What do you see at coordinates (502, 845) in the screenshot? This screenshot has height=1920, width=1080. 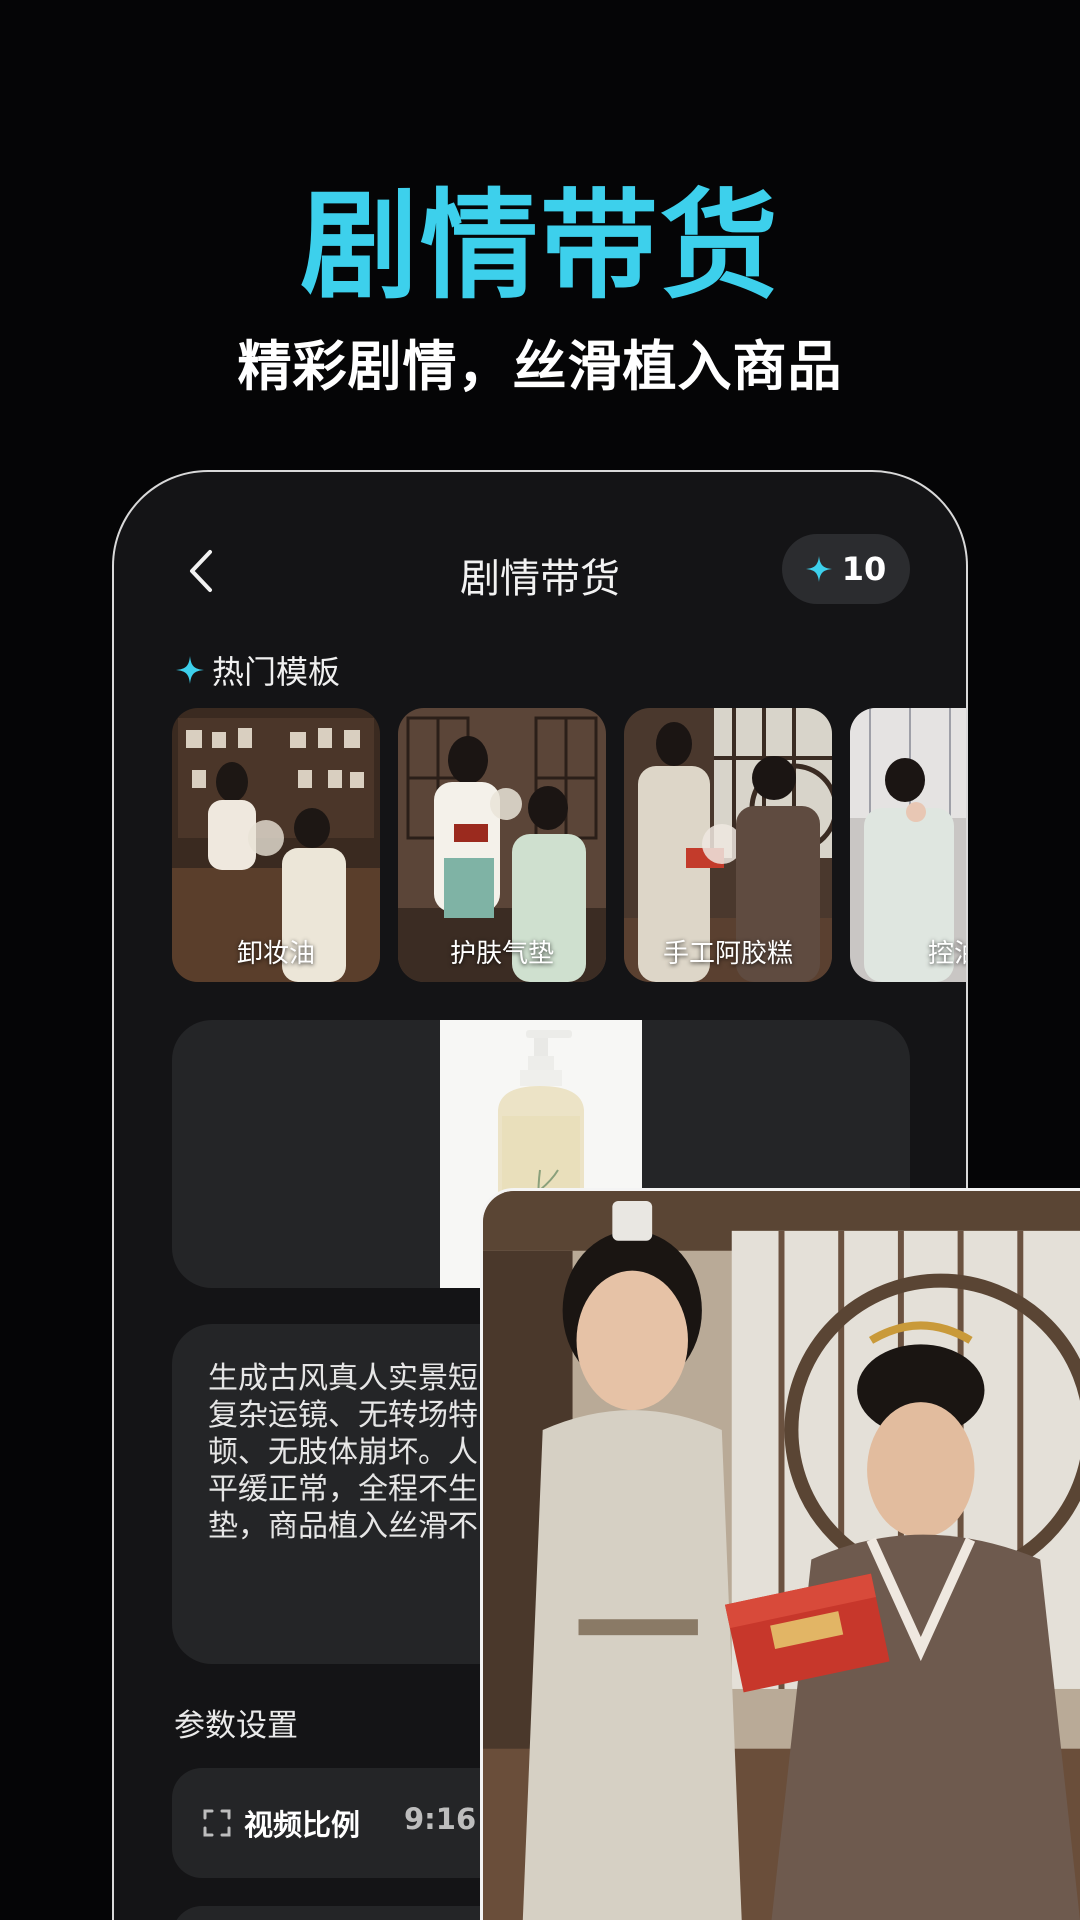 I see `template-card: 护肤气垫` at bounding box center [502, 845].